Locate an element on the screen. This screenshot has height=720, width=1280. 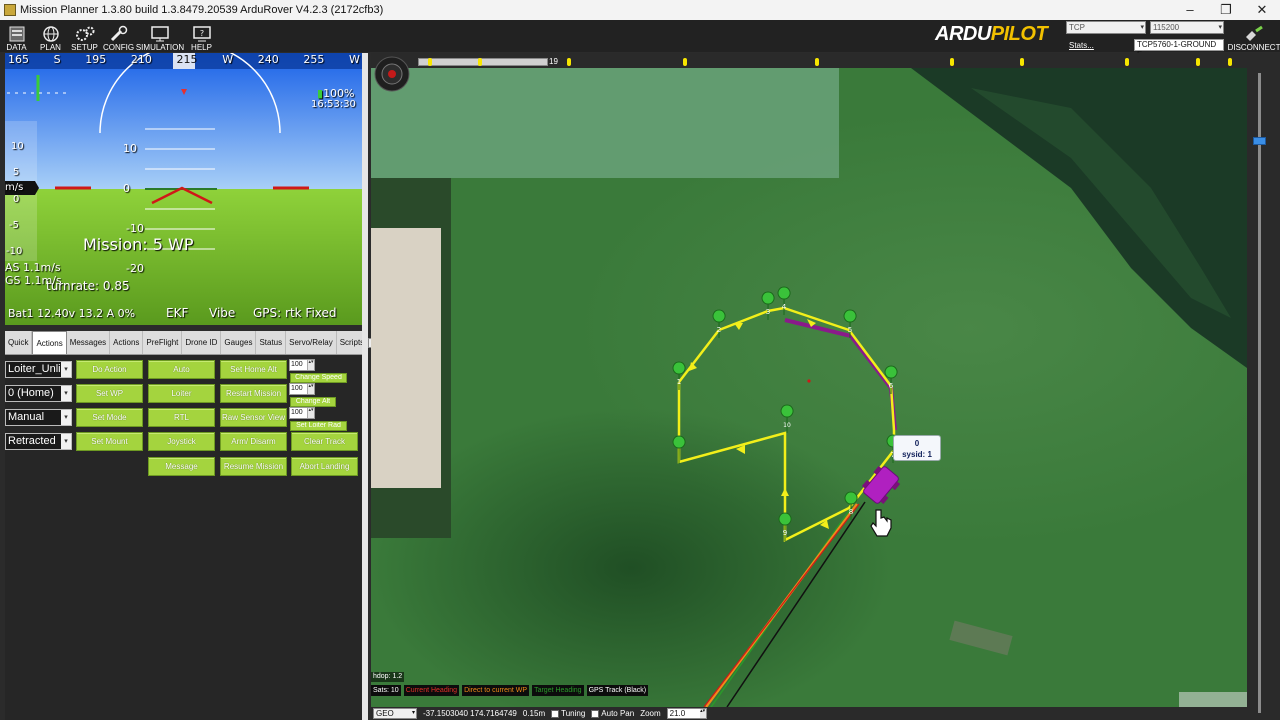
minimize-button: – is located at coordinates (1190, 10).